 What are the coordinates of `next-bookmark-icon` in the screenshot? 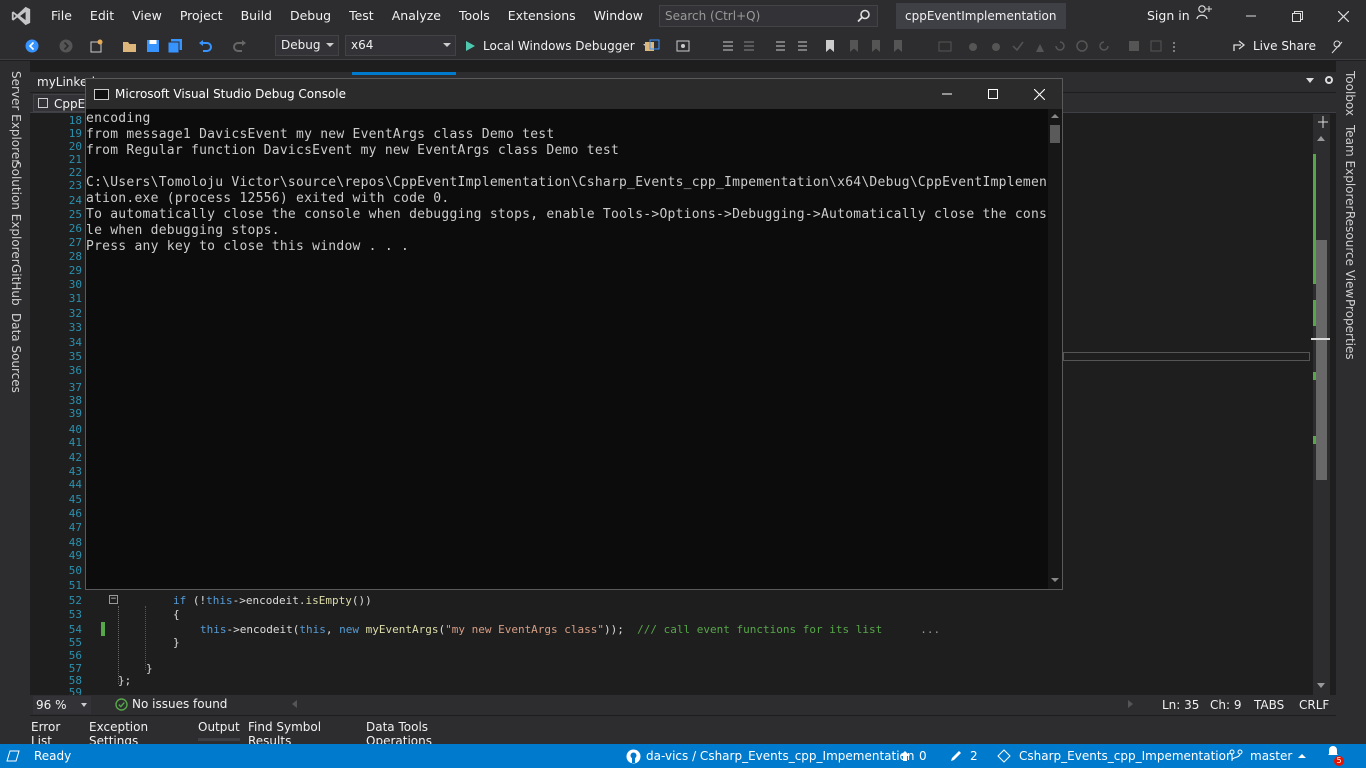 It's located at (854, 46).